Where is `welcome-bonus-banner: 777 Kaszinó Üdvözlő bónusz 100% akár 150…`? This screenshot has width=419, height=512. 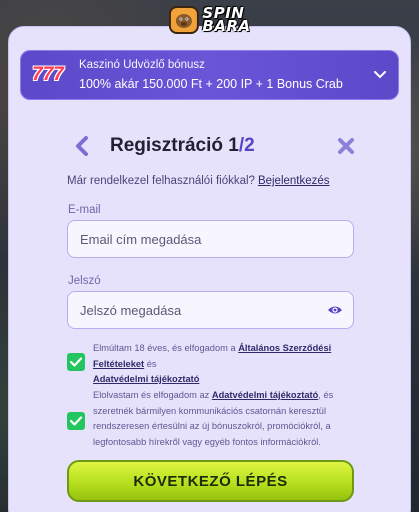
welcome-bonus-banner: 777 Kaszinó Üdvözlő bónusz 100% akár 150… is located at coordinates (209, 75).